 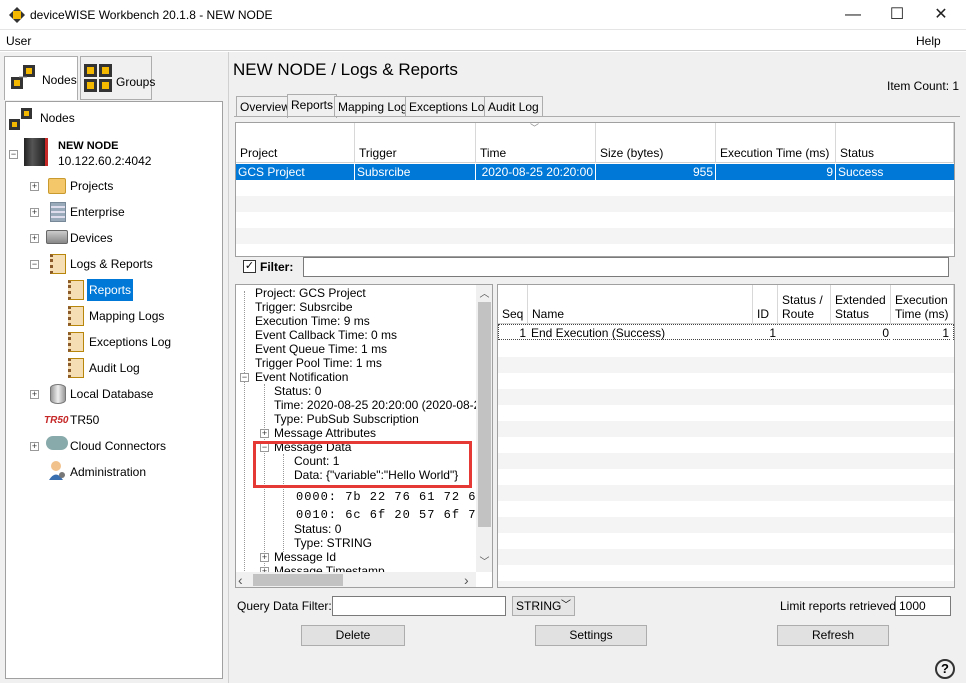 What do you see at coordinates (640, 304) in the screenshot?
I see `col-name: Name` at bounding box center [640, 304].